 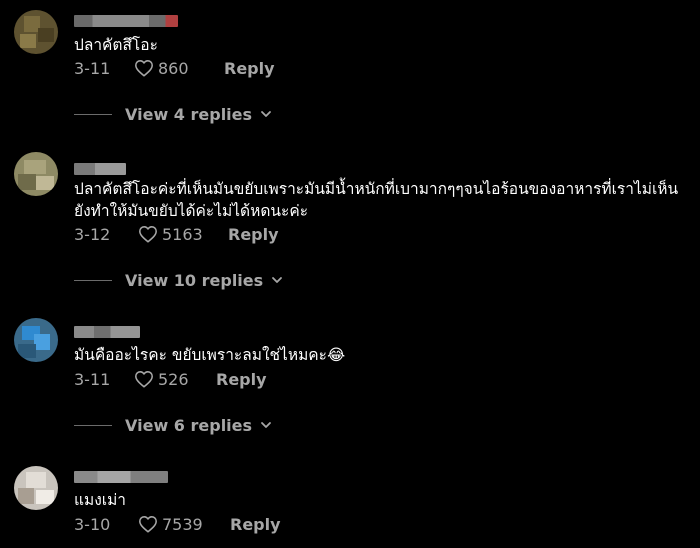 I want to click on view-replies-label: View 6 replies, so click(x=189, y=425).